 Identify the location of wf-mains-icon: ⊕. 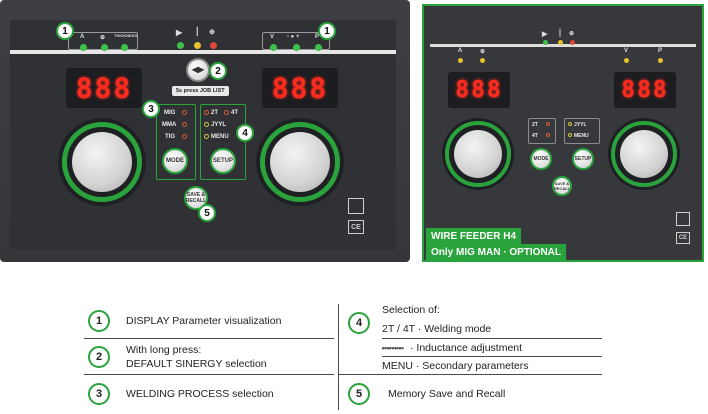
(572, 34).